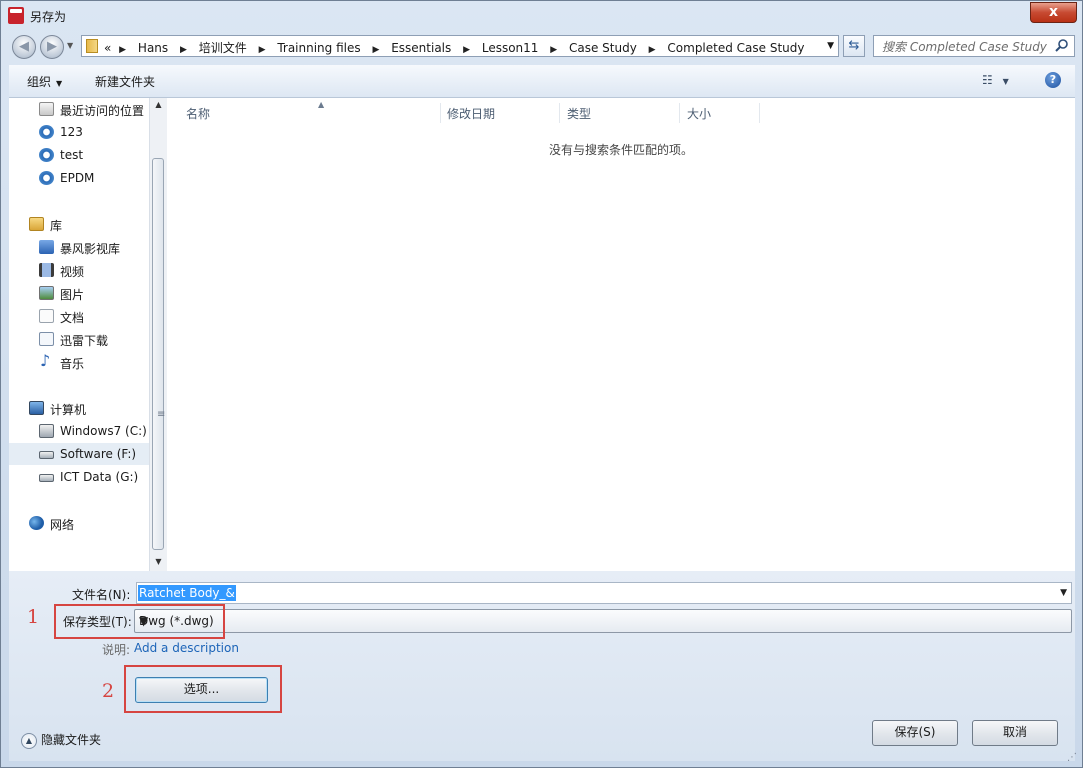 The height and width of the screenshot is (768, 1083). What do you see at coordinates (72, 155) in the screenshot?
I see `nav-item-label: test` at bounding box center [72, 155].